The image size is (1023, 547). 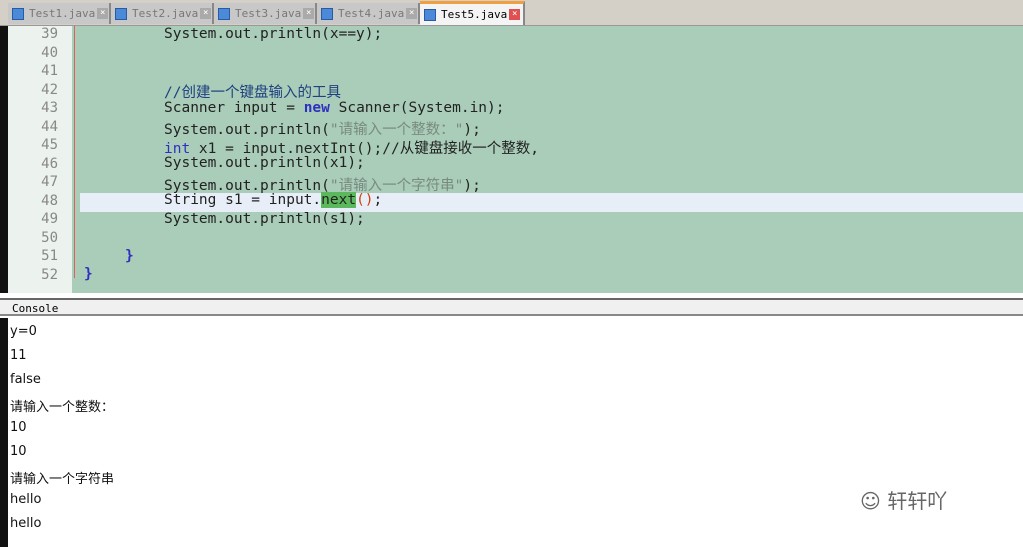 What do you see at coordinates (129, 256) in the screenshot?
I see `code-line-51: }` at bounding box center [129, 256].